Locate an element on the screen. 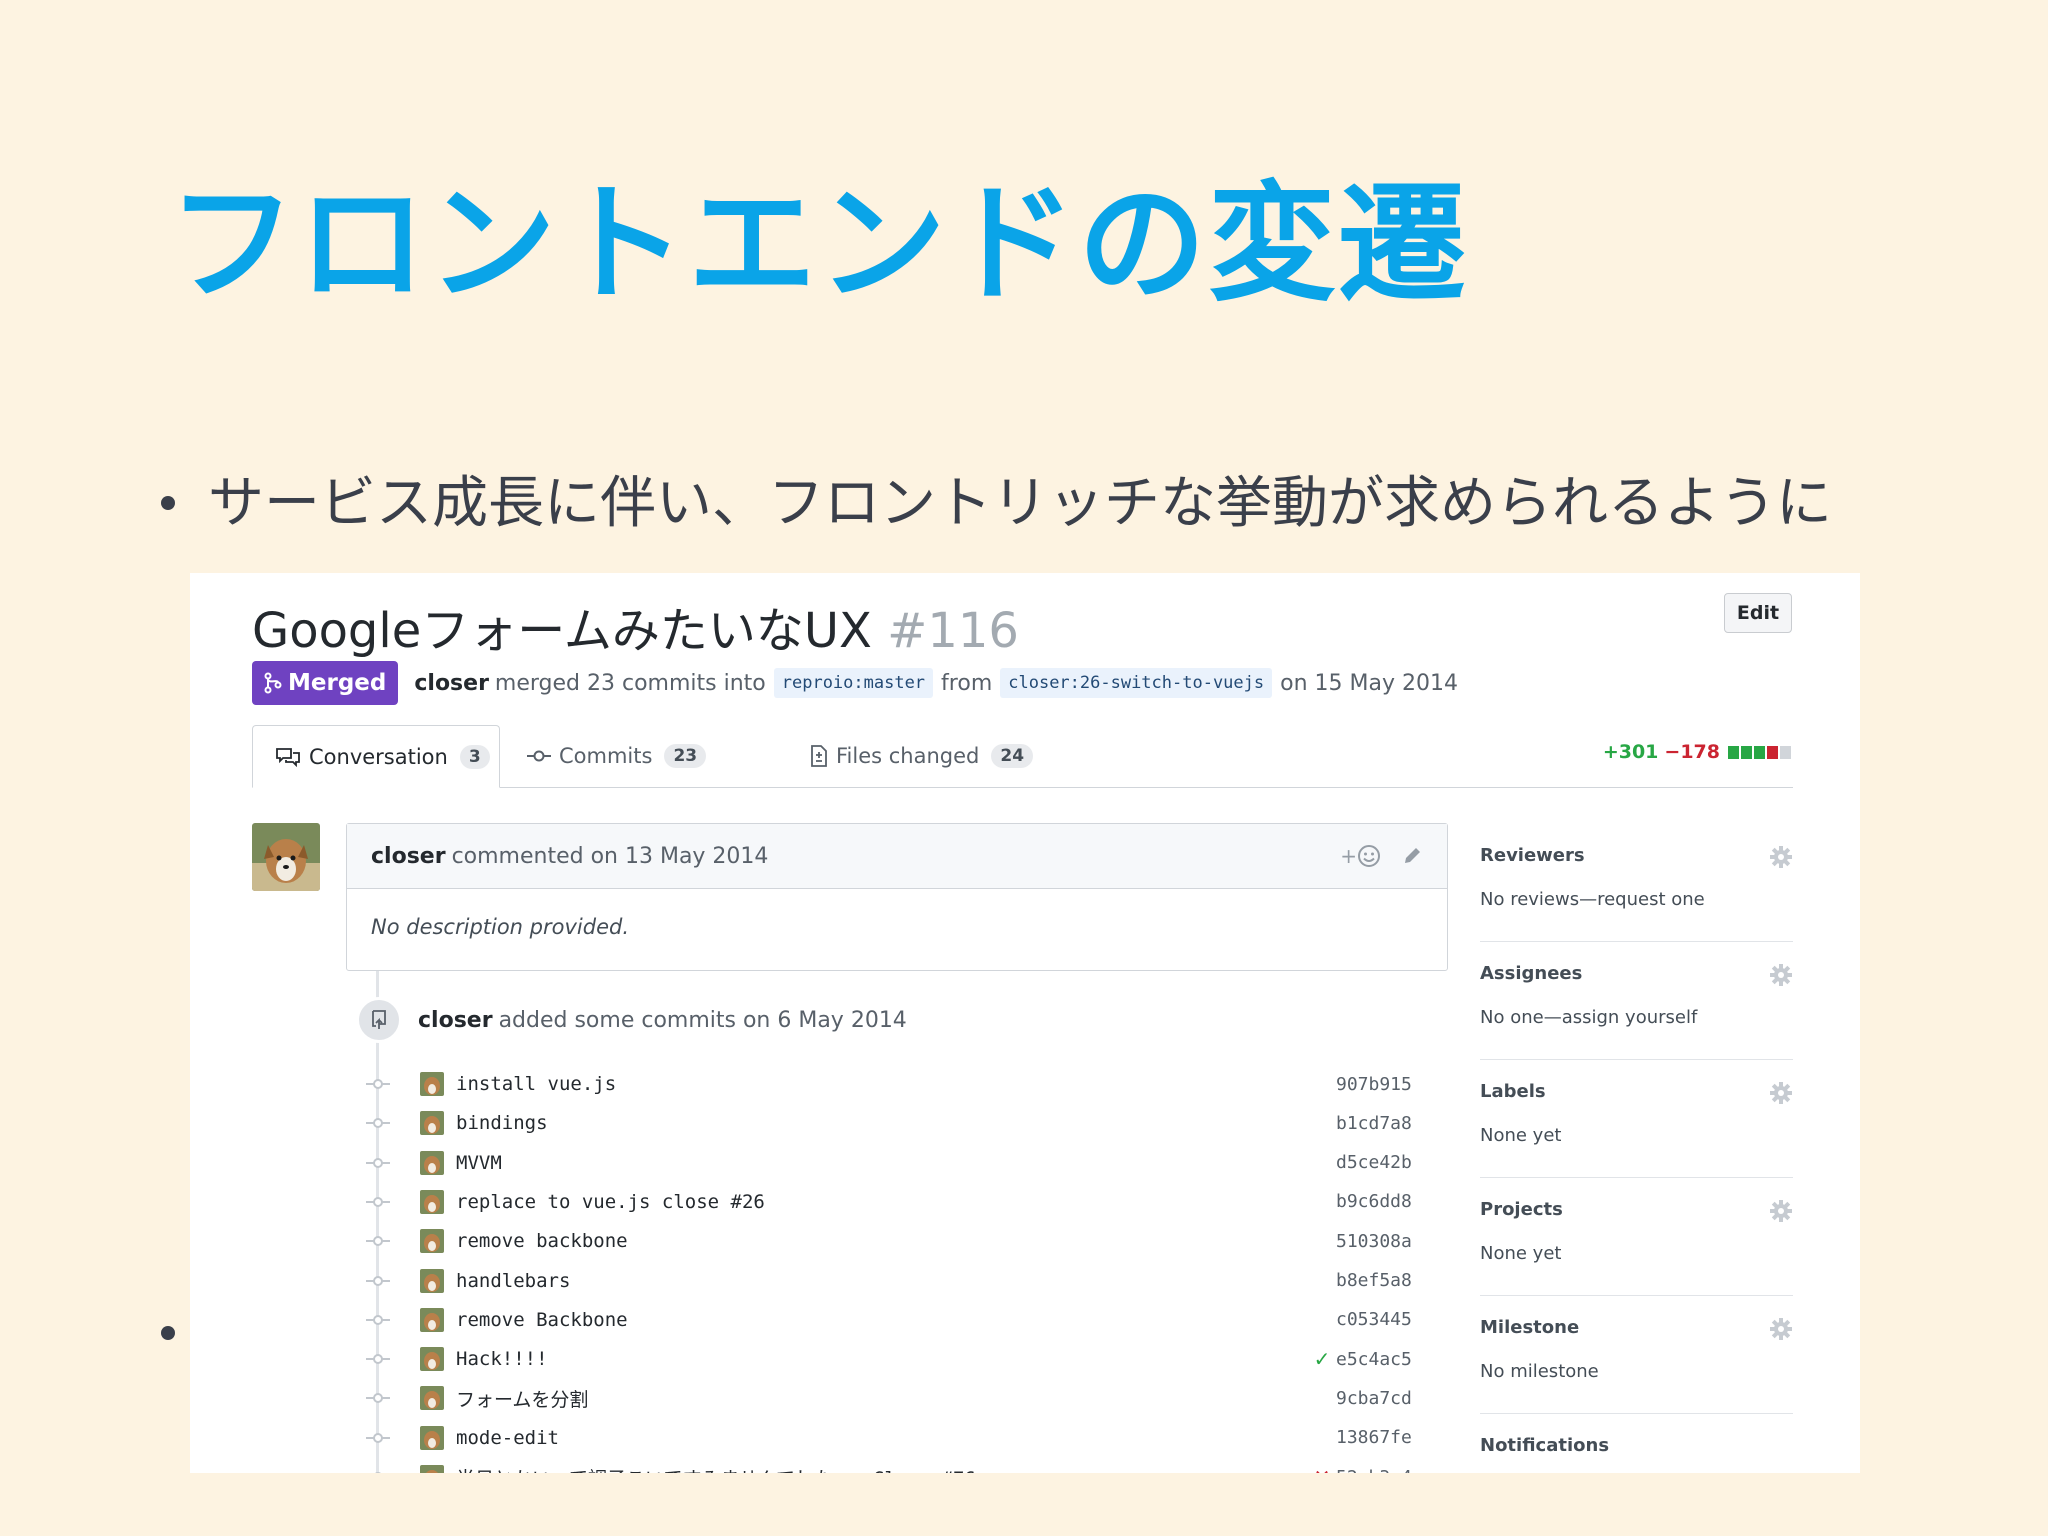 Image resolution: width=2048 pixels, height=1536 pixels. from-text: from is located at coordinates (967, 683).